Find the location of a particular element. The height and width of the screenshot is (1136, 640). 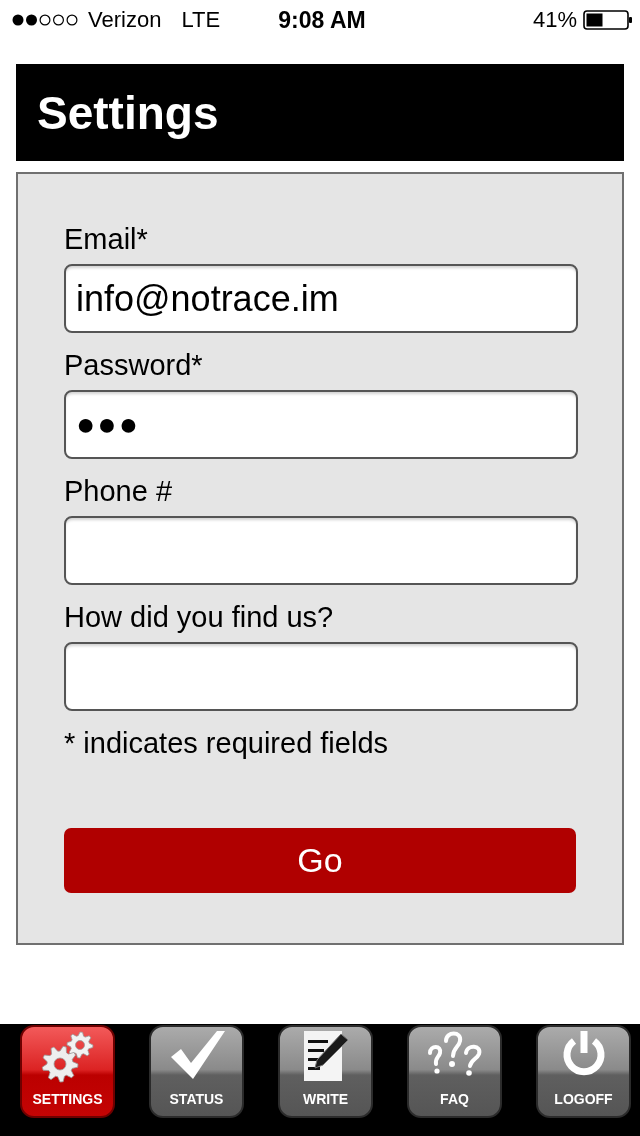

page-title: Settings is located at coordinates (128, 112).